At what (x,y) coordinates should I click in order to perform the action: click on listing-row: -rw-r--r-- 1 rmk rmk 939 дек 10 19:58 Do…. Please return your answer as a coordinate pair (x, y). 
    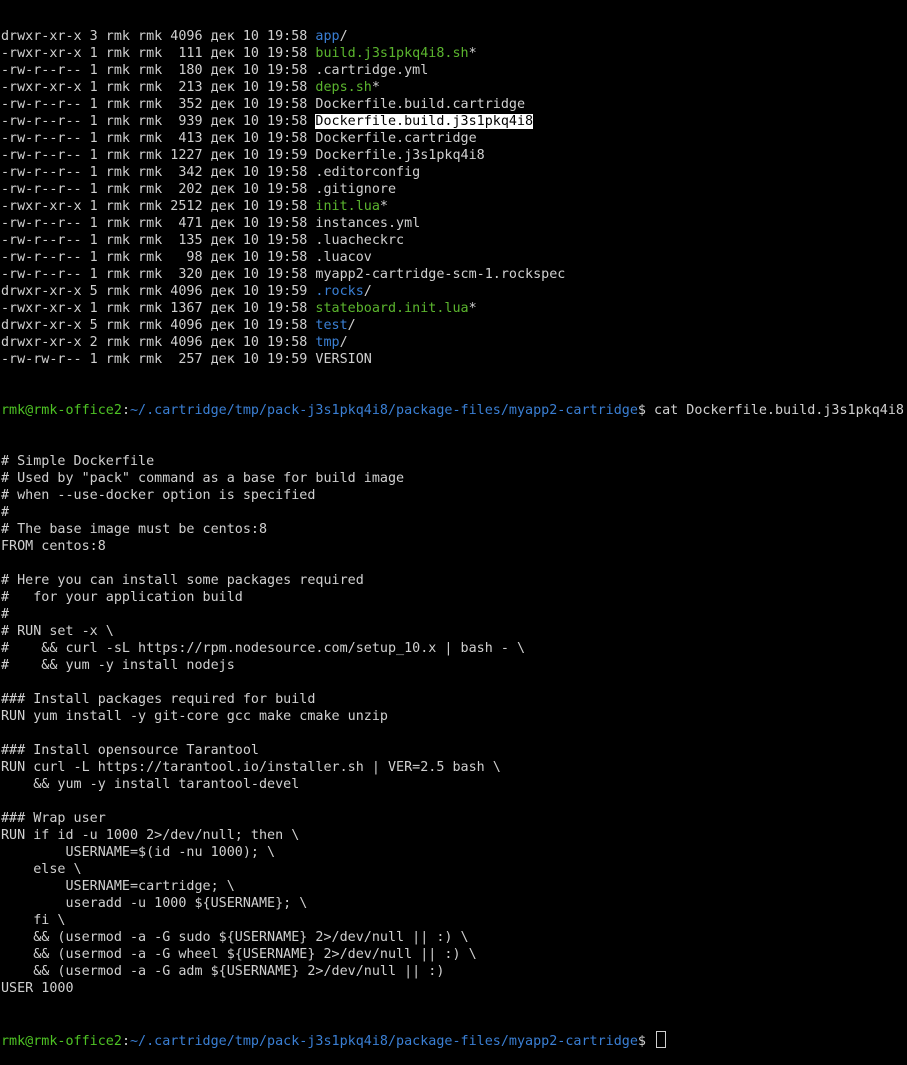
    Looking at the image, I should click on (454, 121).